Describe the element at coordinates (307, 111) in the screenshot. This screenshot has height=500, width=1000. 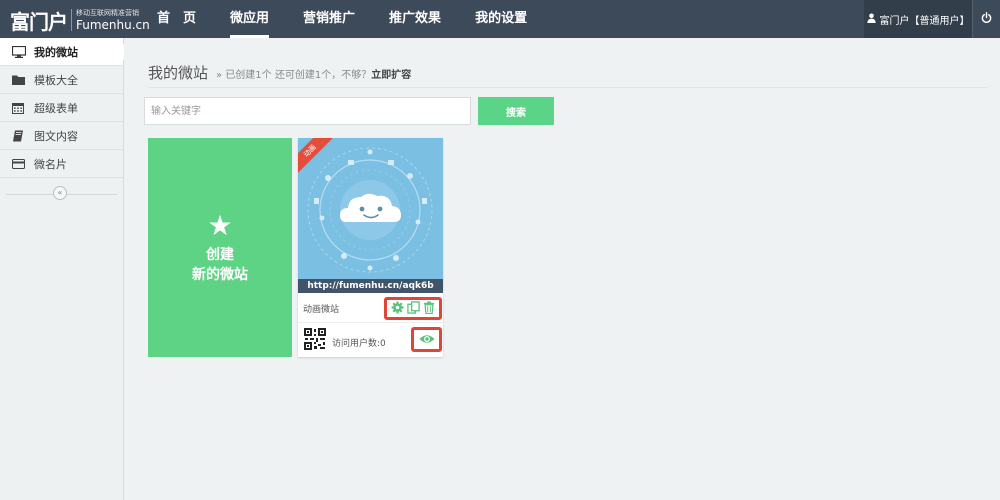
I see `search-input` at that location.